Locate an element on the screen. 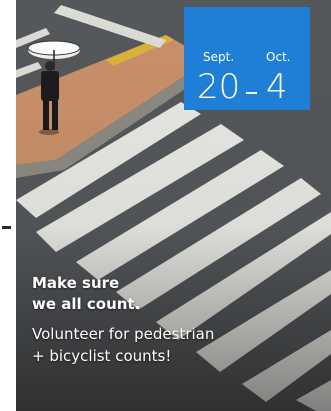 This screenshot has height=411, width=331. date-range-separator is located at coordinates (251, 93).